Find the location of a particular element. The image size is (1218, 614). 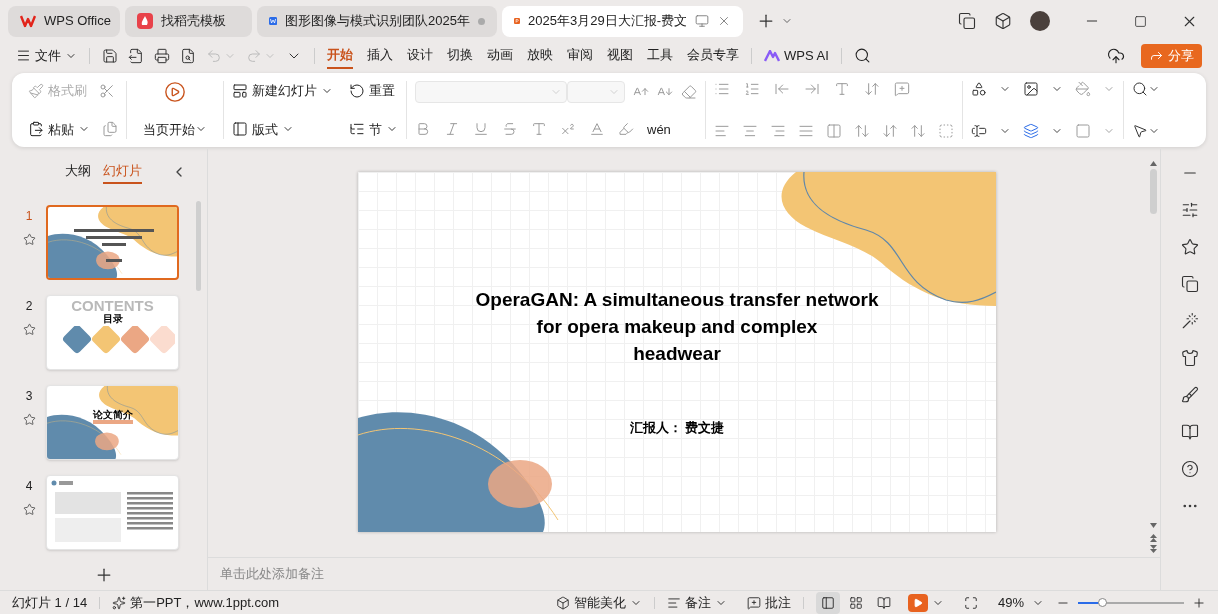

reset-icon is located at coordinates (357, 90).